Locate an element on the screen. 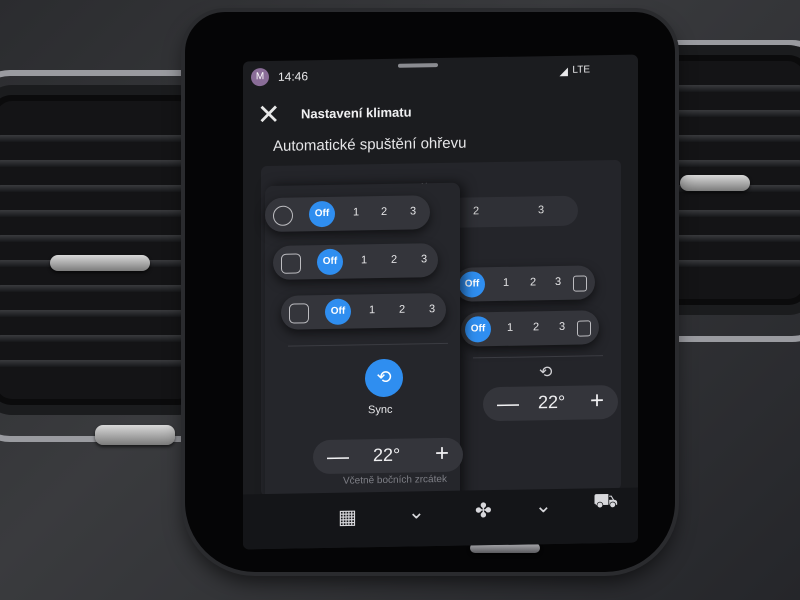 The width and height of the screenshot is (800, 600). left-temp-minus: — is located at coordinates (338, 457).